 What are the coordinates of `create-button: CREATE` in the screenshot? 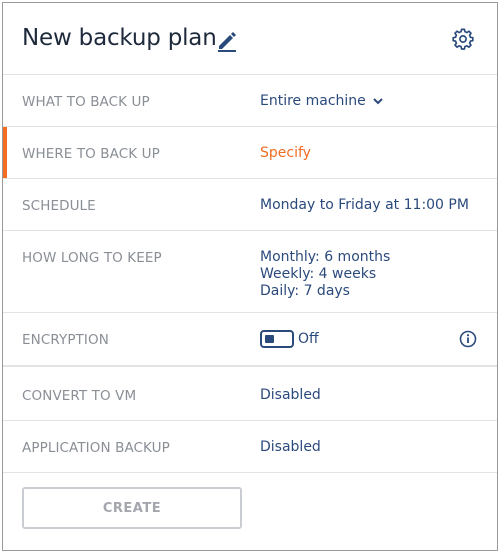 It's located at (132, 508).